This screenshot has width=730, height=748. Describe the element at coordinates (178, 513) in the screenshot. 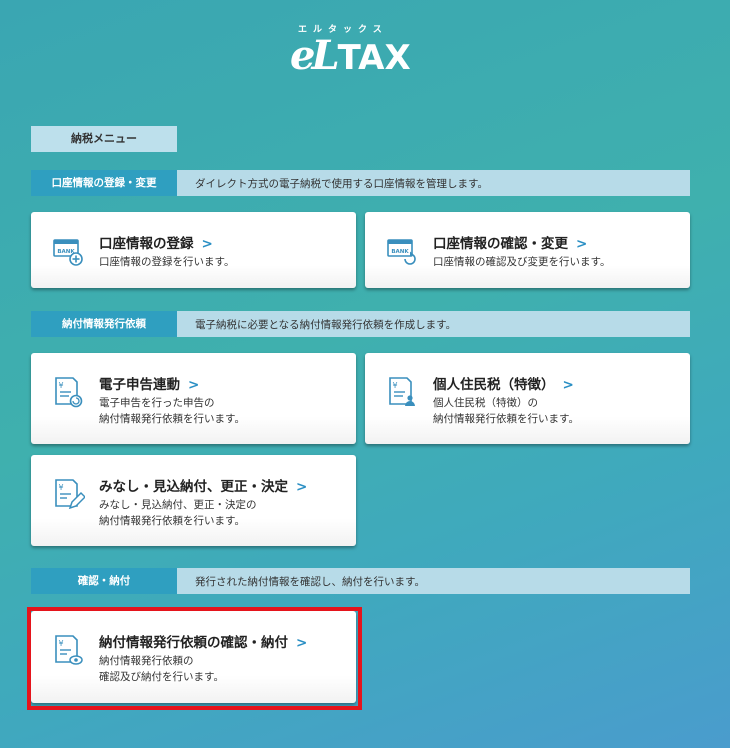

I see `card-desc: みなし・見込納付、更正・決定の 納付情報発行依頼を行います。` at that location.